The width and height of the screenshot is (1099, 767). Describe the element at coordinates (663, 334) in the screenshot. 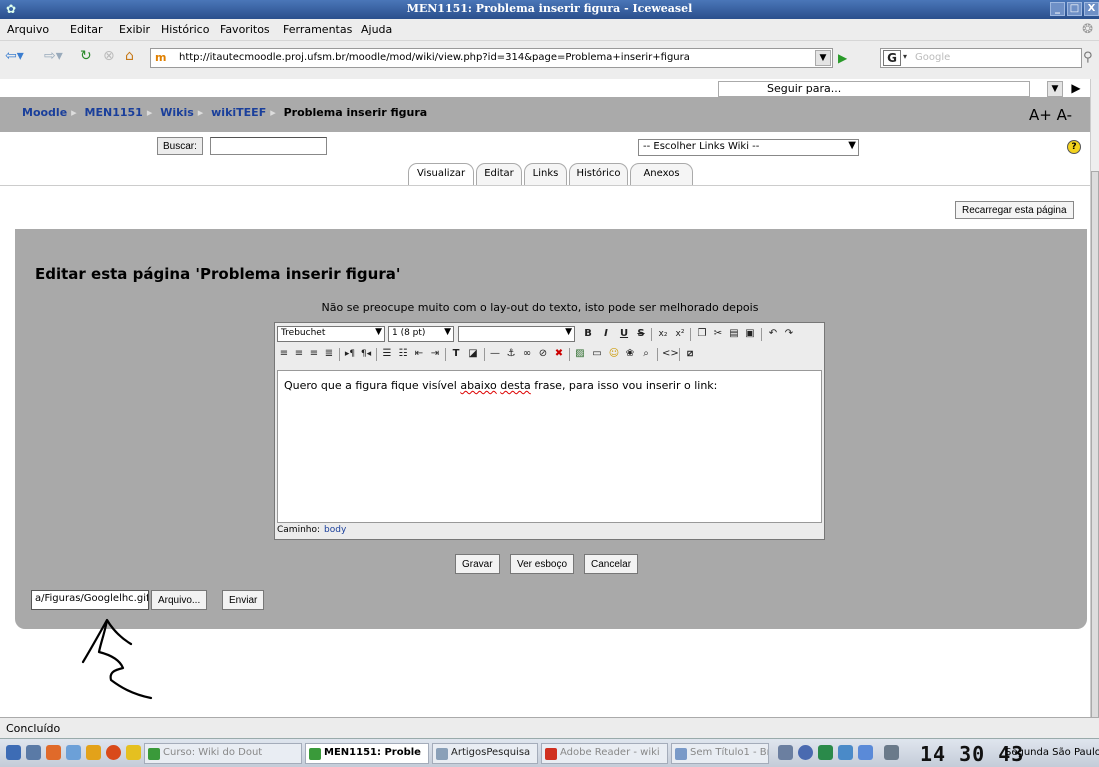

I see `subscript-icon: x₂` at that location.